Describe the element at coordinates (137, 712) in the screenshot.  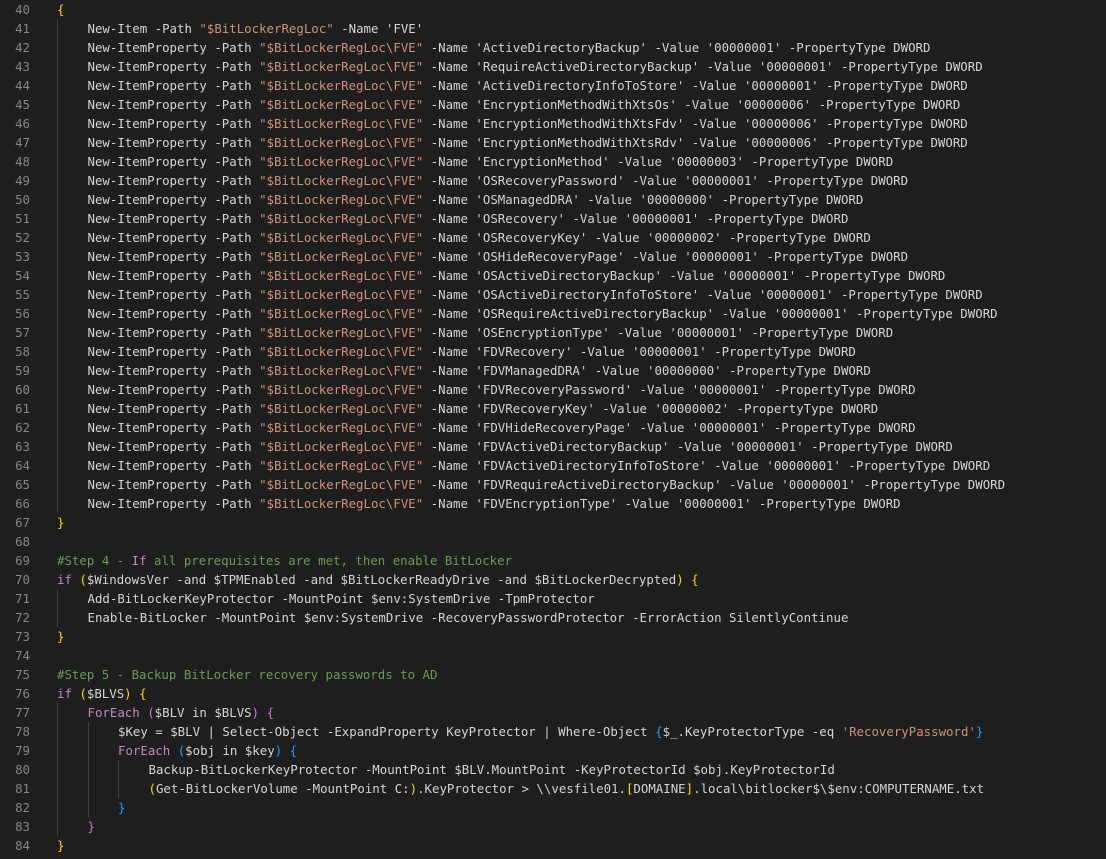
I see `code-line: 77 ForEach ($BLV in $BLVS) {` at that location.